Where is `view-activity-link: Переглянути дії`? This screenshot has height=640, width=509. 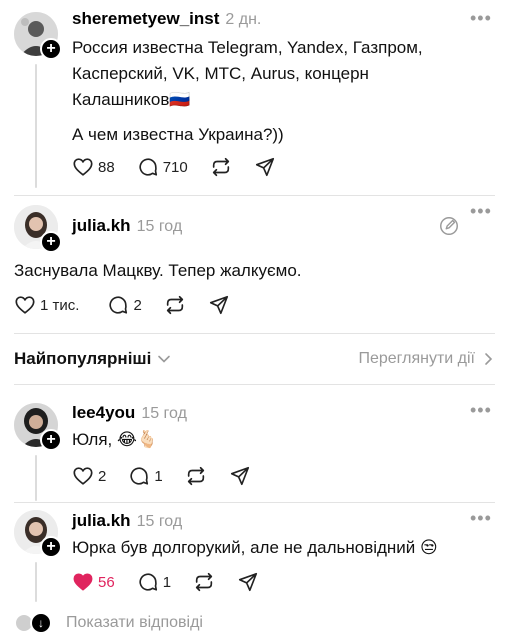
view-activity-link: Переглянути дії is located at coordinates (426, 359).